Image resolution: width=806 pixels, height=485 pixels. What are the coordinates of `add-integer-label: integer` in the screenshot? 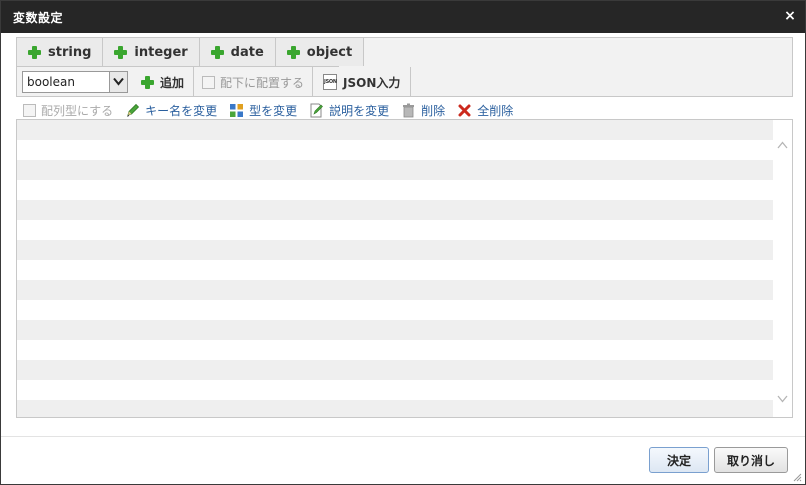 It's located at (161, 52).